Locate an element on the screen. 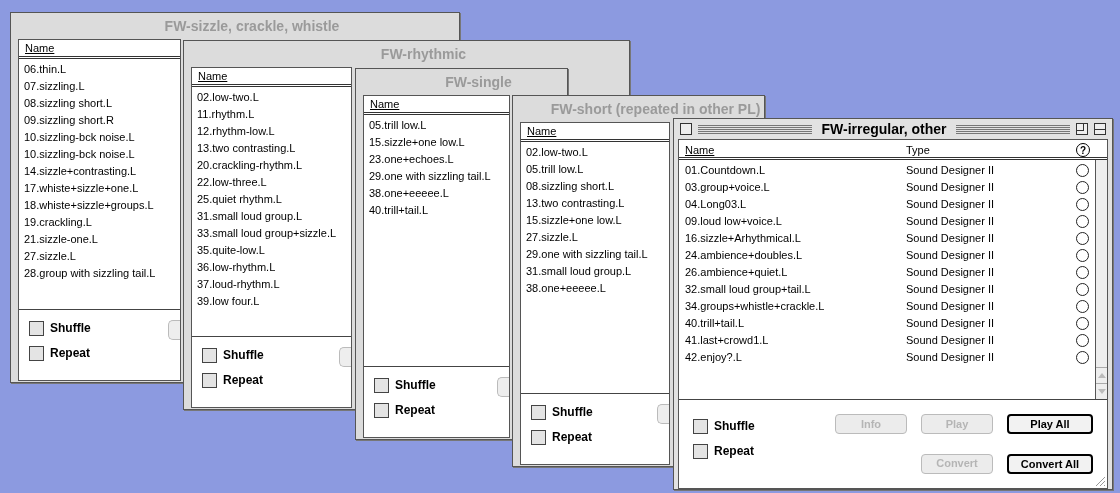 This screenshot has width=1120, height=493. list-row: 25.quiet rhythm.L is located at coordinates (271, 199).